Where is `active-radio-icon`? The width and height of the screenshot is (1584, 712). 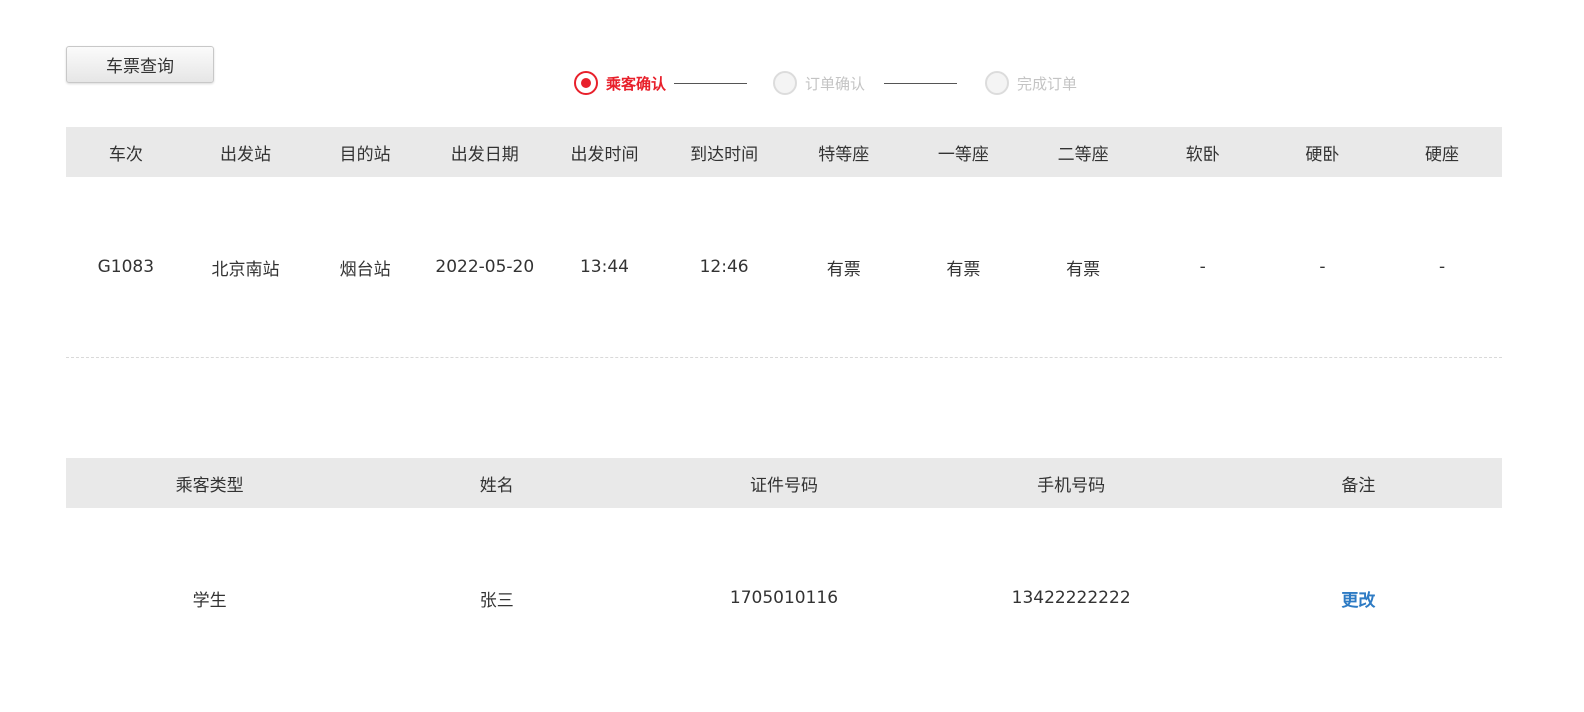
active-radio-icon is located at coordinates (586, 83).